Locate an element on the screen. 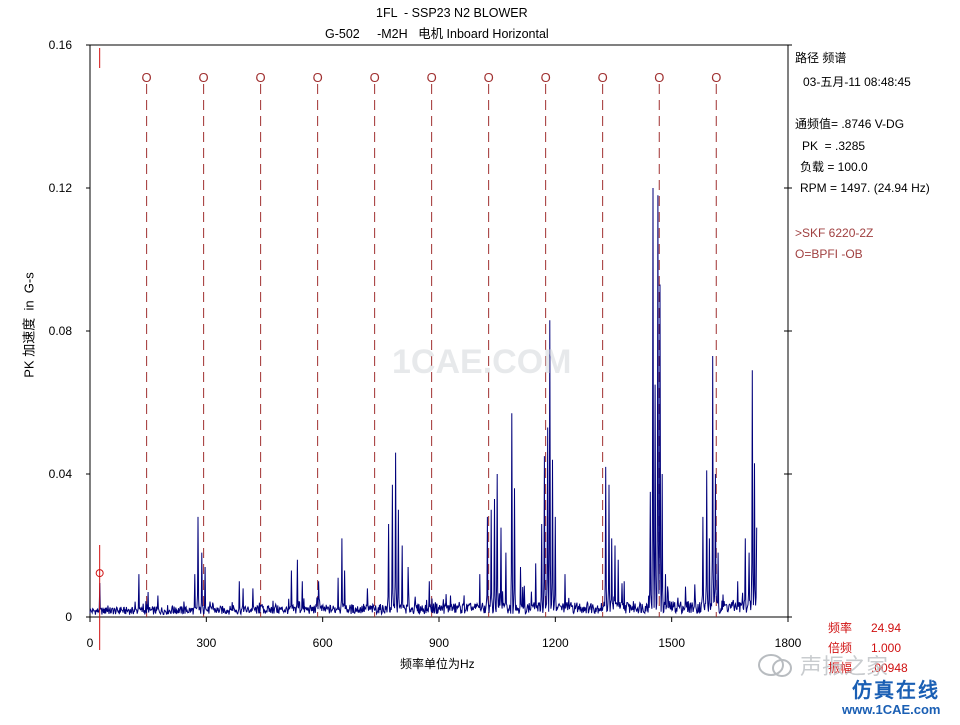 The width and height of the screenshot is (960, 725). x-tick-label: 1500 is located at coordinates (671, 643).